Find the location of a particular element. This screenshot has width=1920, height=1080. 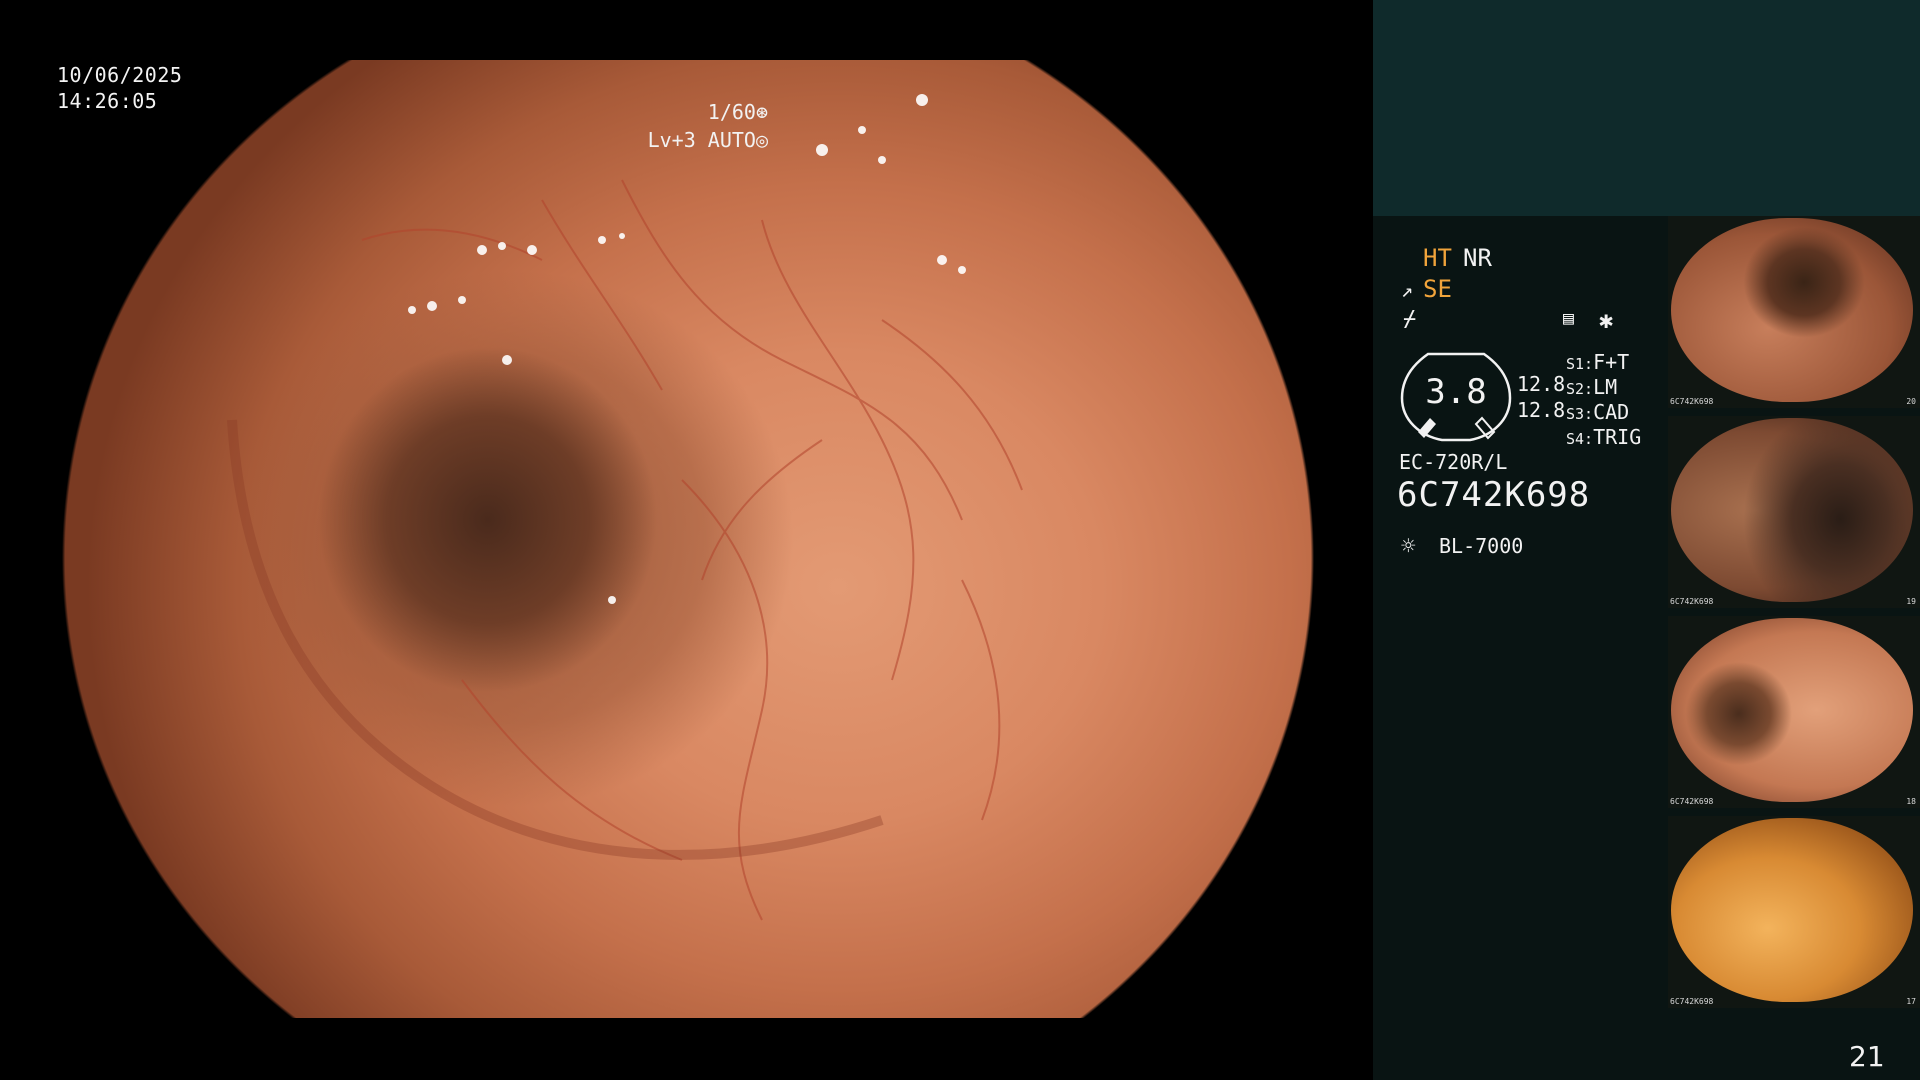

freeze-icon: ⌿ is located at coordinates (1410, 319).